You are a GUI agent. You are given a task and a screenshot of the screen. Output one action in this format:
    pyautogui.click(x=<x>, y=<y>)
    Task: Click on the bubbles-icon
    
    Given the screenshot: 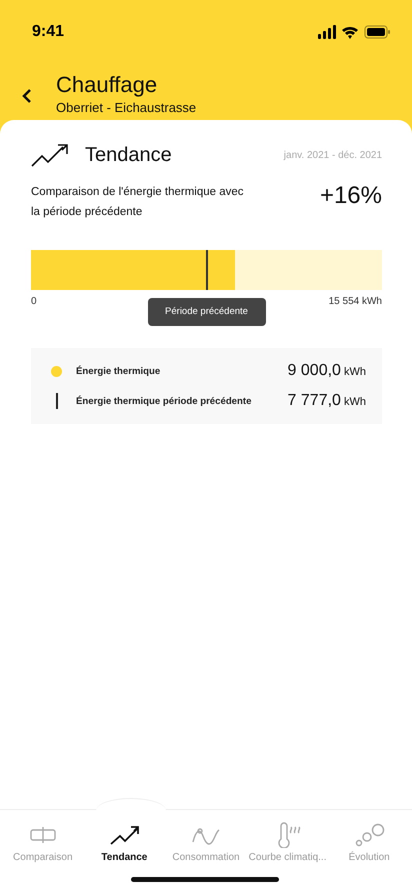 What is the action you would take?
    pyautogui.click(x=369, y=835)
    